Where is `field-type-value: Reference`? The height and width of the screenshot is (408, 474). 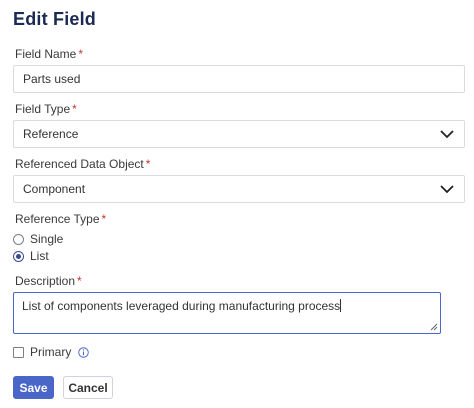 field-type-value: Reference is located at coordinates (51, 134).